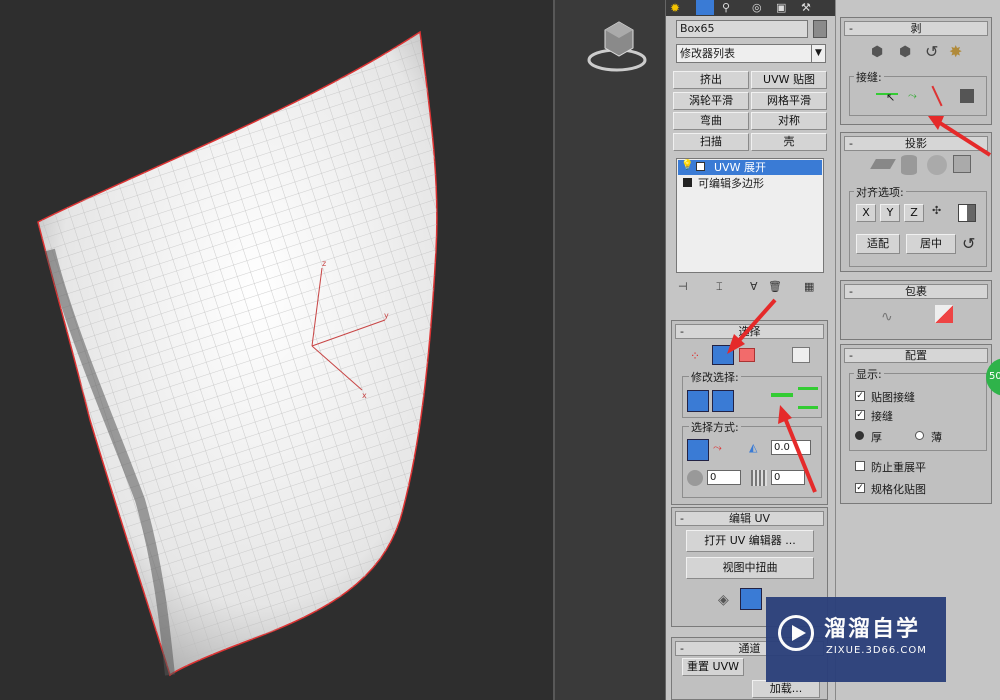 This screenshot has width=1000, height=700. Describe the element at coordinates (876, 650) in the screenshot. I see `watermark-url: ZIXUE.3D66.COM` at that location.